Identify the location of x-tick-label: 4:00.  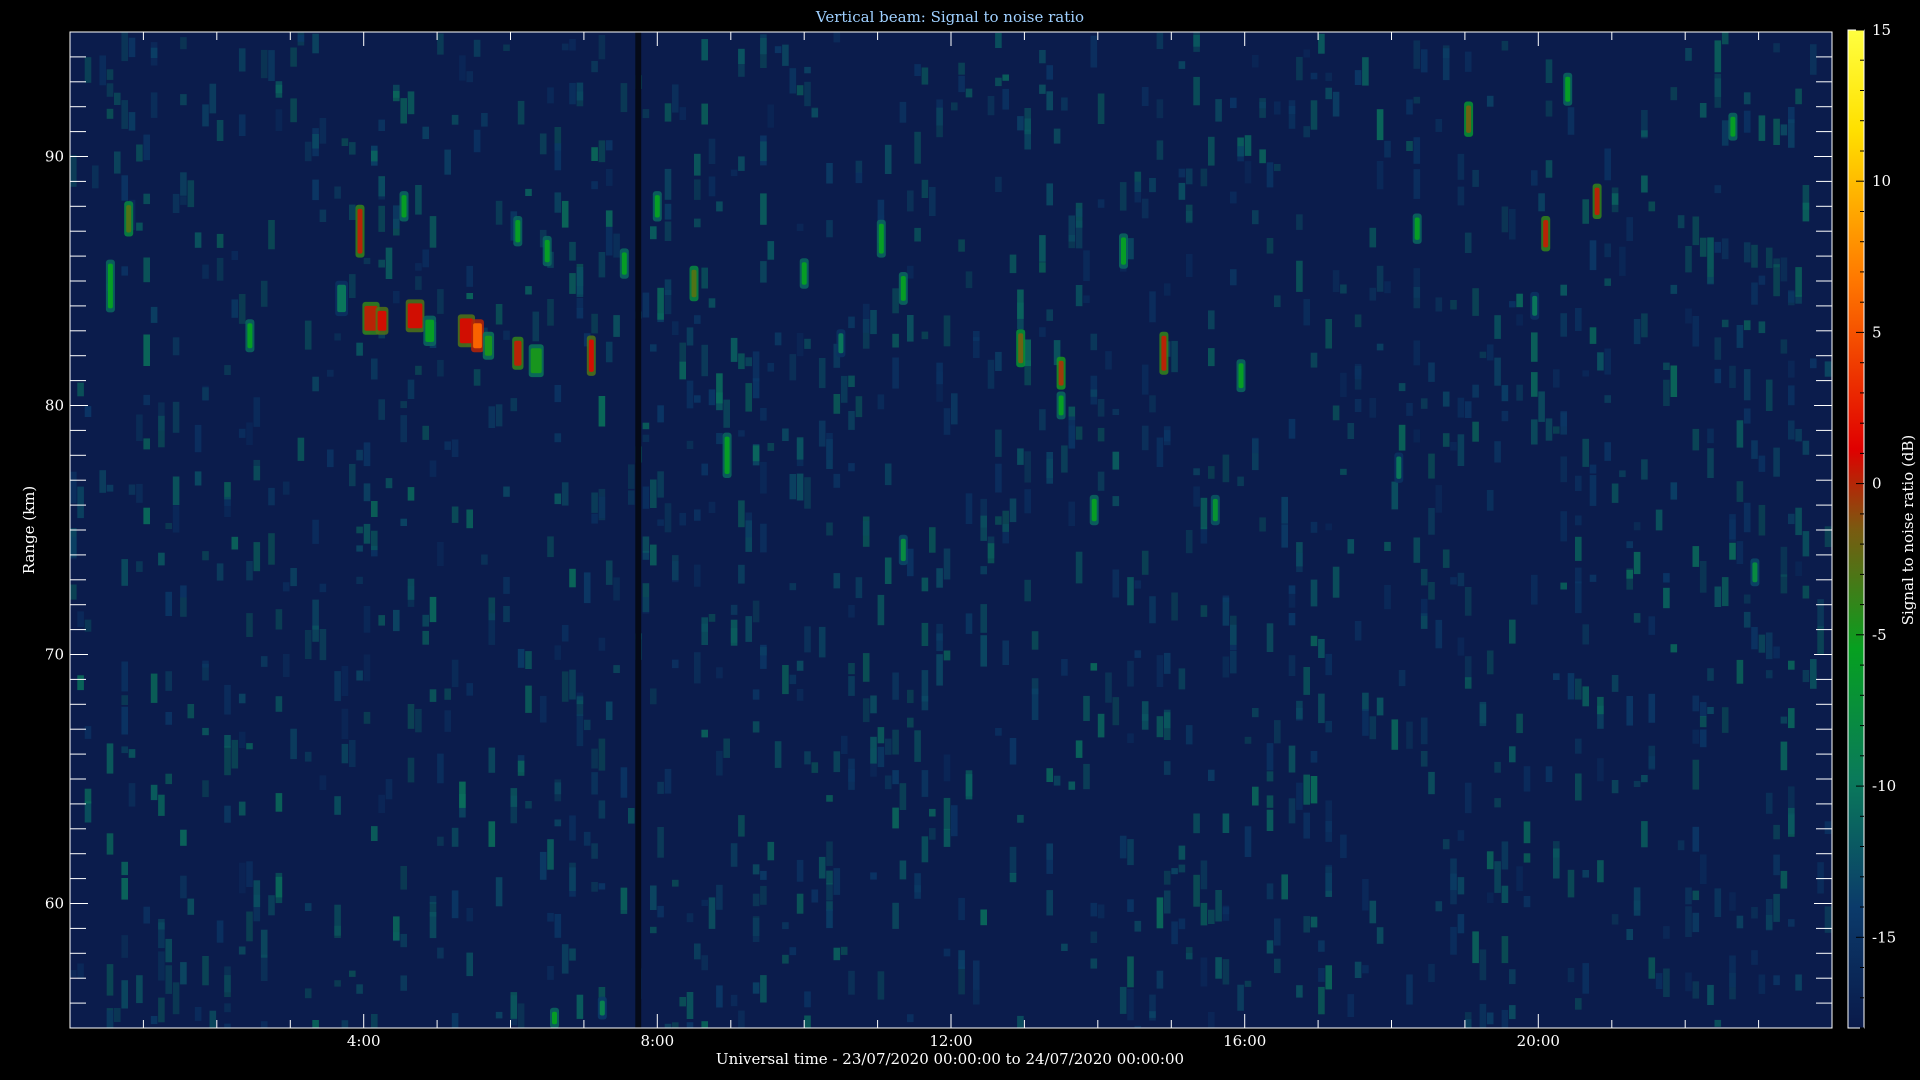
(364, 1041).